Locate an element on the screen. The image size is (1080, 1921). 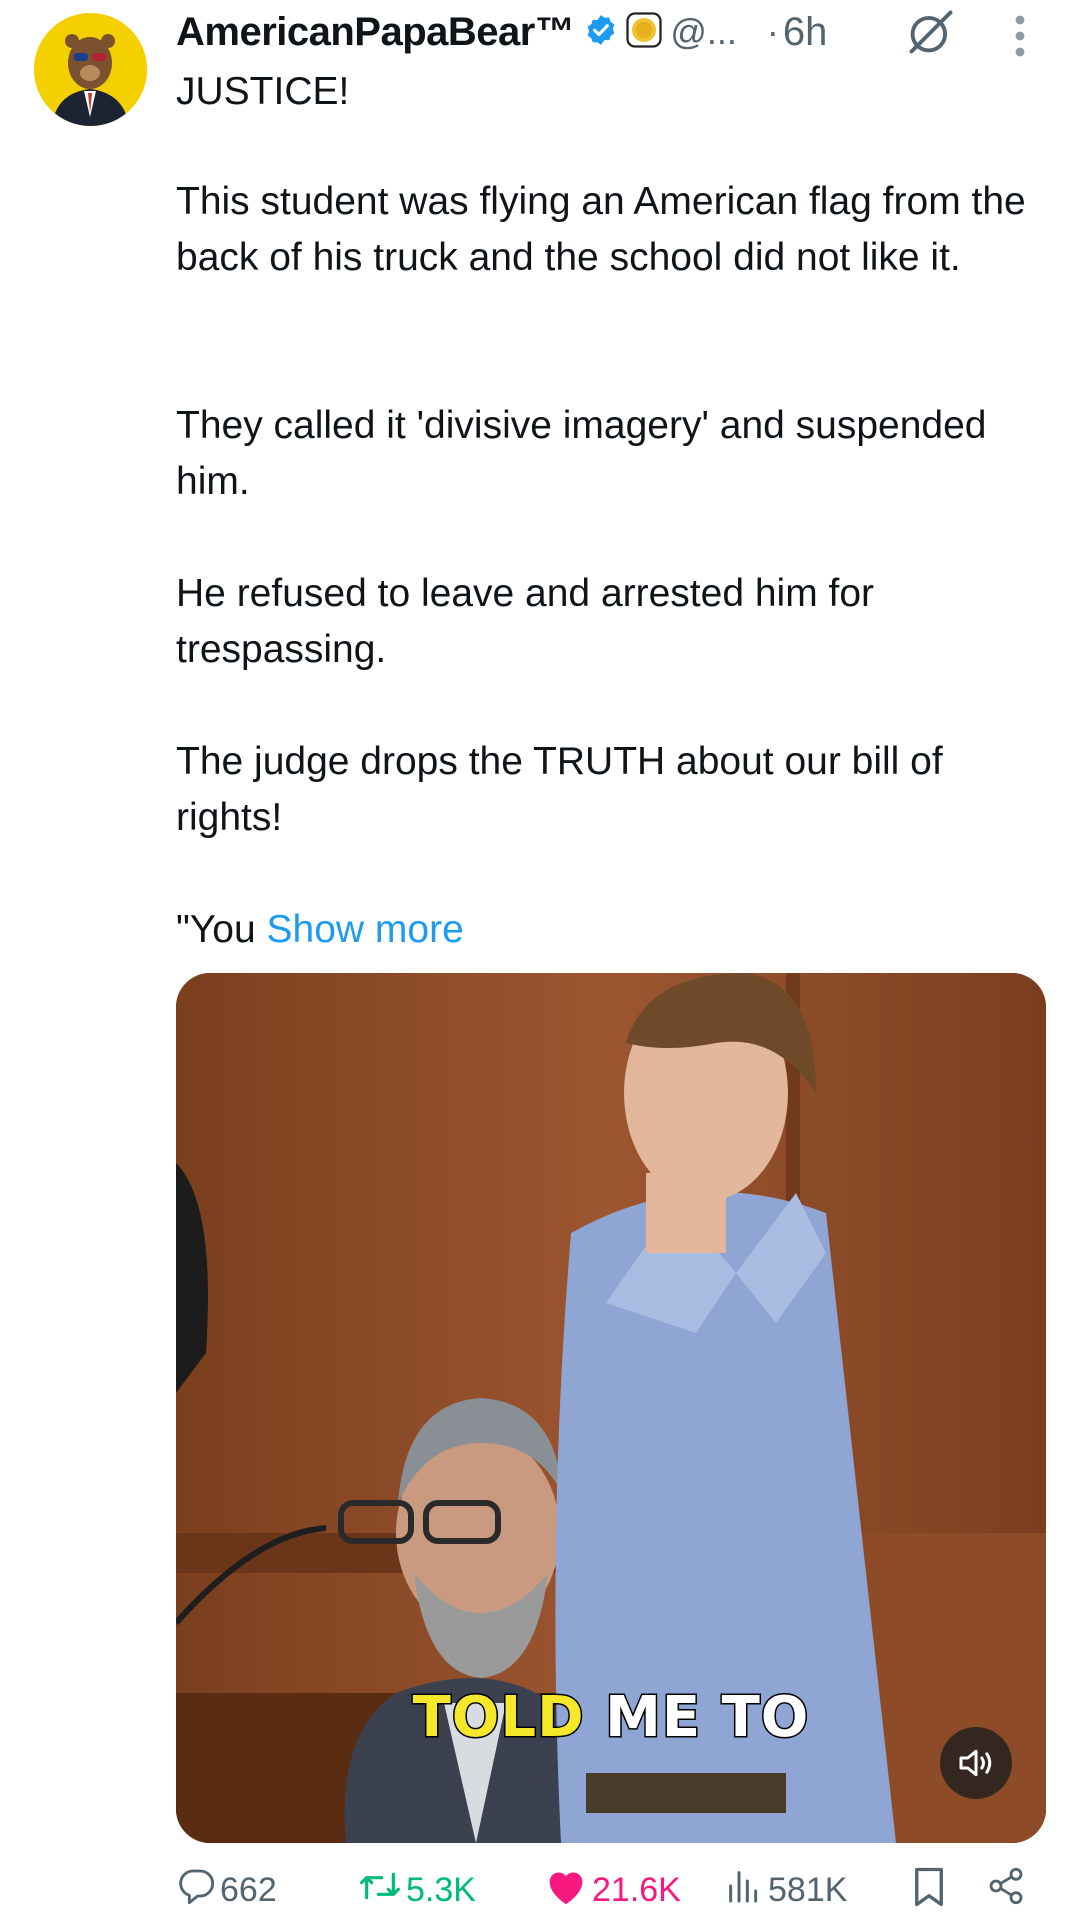
share-button is located at coordinates (1006, 1890).